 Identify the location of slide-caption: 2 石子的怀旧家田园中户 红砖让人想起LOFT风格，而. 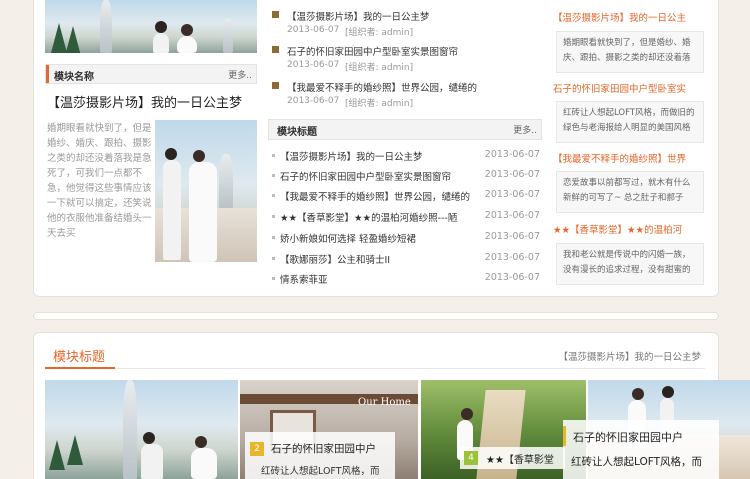
(320, 455).